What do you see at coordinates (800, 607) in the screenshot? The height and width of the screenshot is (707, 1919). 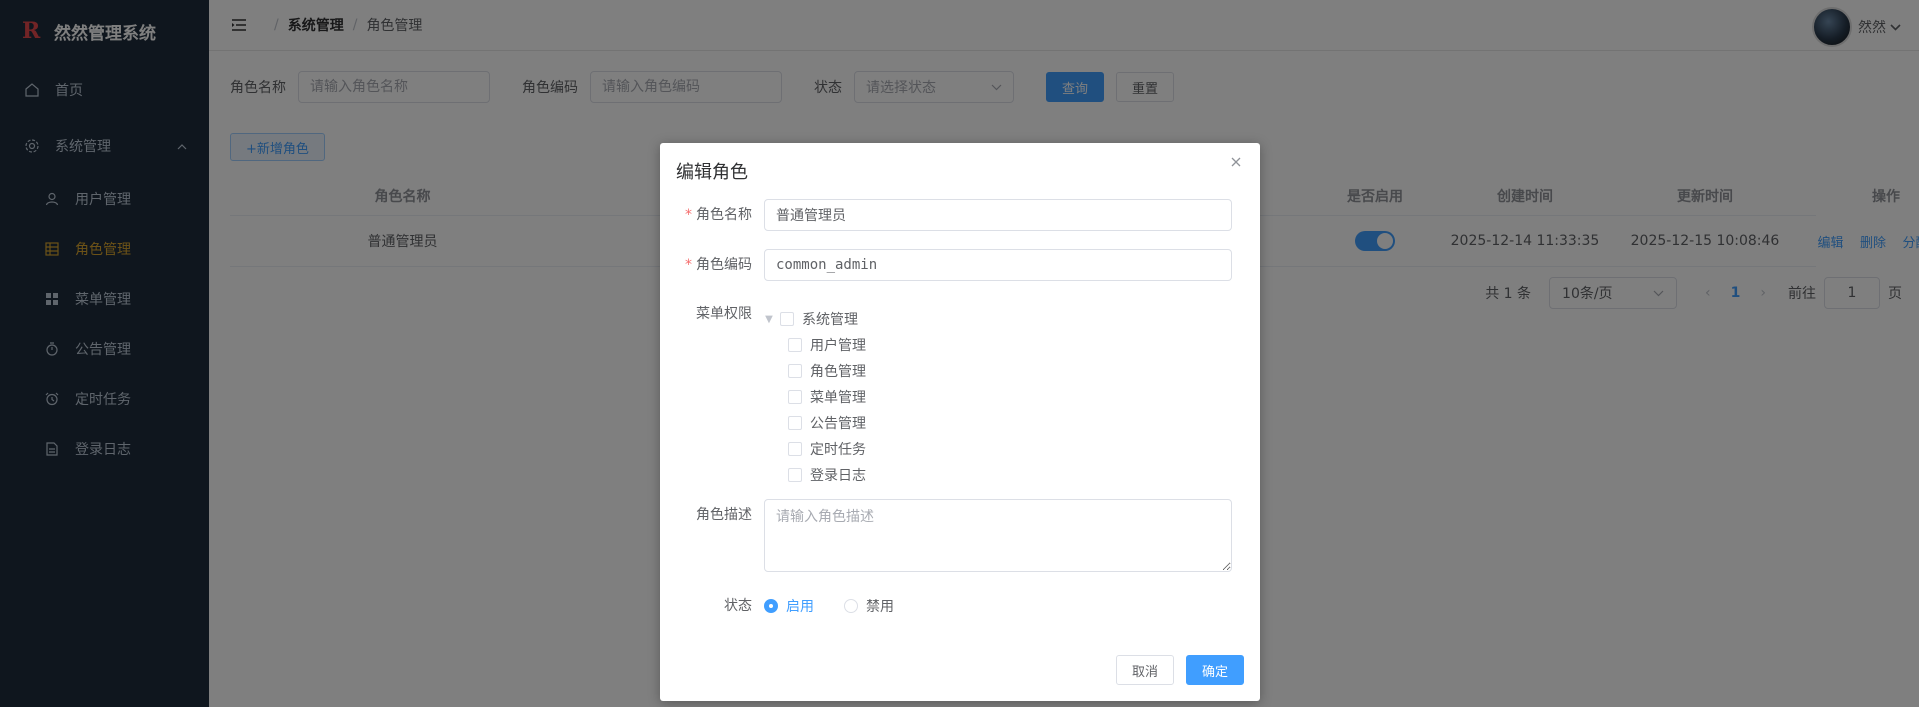 I see `radio-label: 启用` at bounding box center [800, 607].